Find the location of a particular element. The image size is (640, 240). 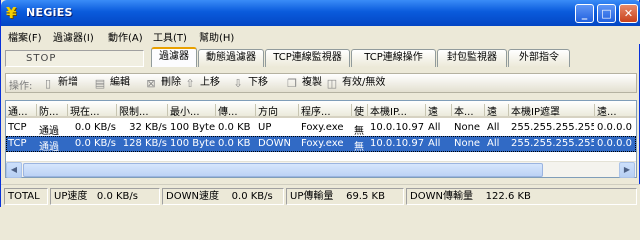

down-total-value: 122.6 KB is located at coordinates (508, 196).